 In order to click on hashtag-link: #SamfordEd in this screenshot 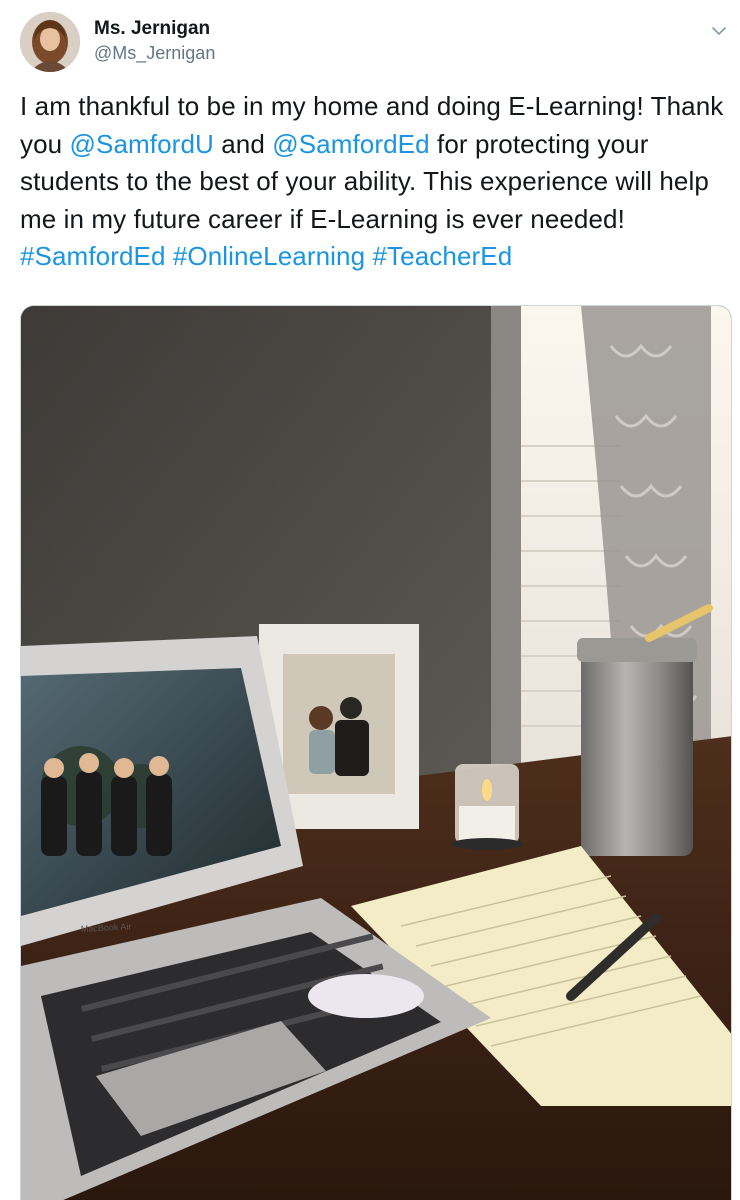, I will do `click(93, 256)`.